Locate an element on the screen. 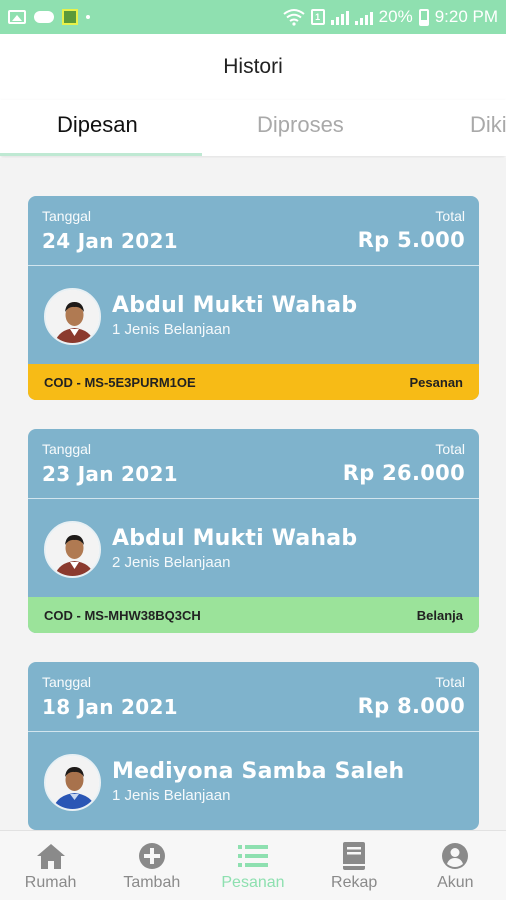 The height and width of the screenshot is (900, 506). status-bar: 1 20% 9:20 PM is located at coordinates (253, 17).